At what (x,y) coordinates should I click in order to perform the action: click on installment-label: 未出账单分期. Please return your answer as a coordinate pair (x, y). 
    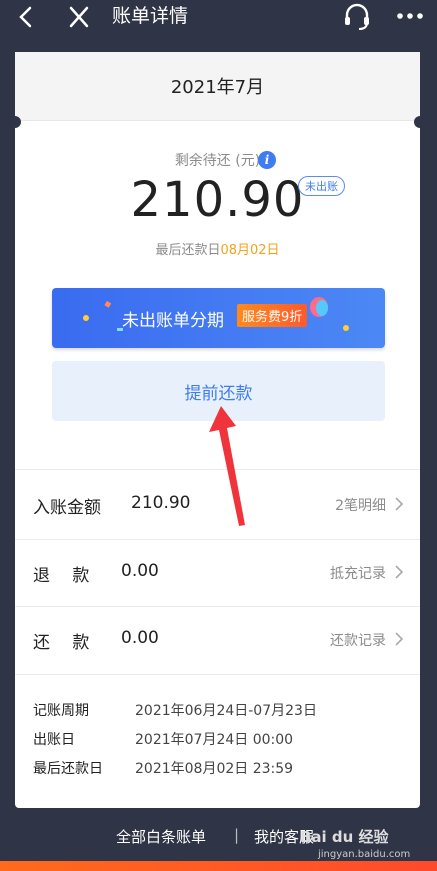
    Looking at the image, I should click on (173, 321).